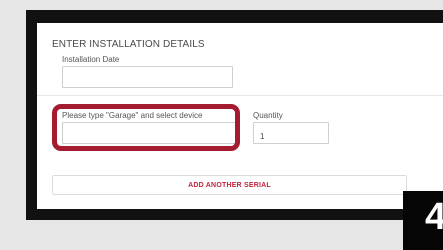 Image resolution: width=443 pixels, height=250 pixels. I want to click on step-number: 4, so click(434, 217).